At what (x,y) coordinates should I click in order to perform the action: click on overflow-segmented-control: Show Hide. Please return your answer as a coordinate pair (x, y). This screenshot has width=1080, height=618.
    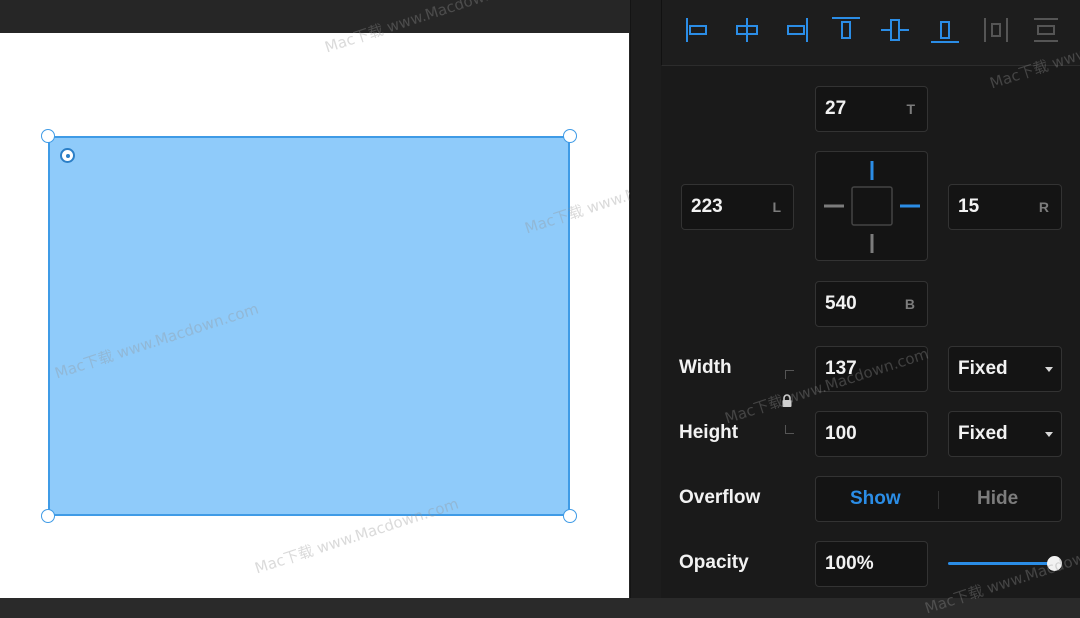
    Looking at the image, I should click on (938, 499).